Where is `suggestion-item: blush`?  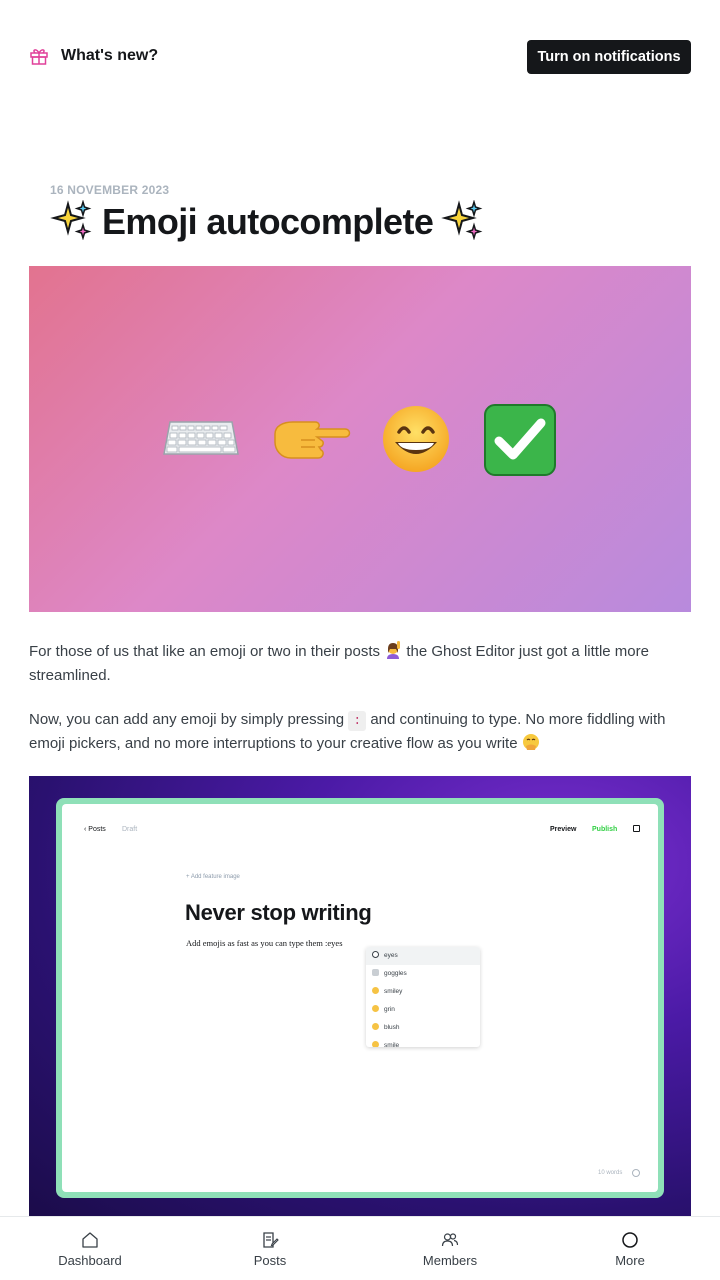 suggestion-item: blush is located at coordinates (423, 1028).